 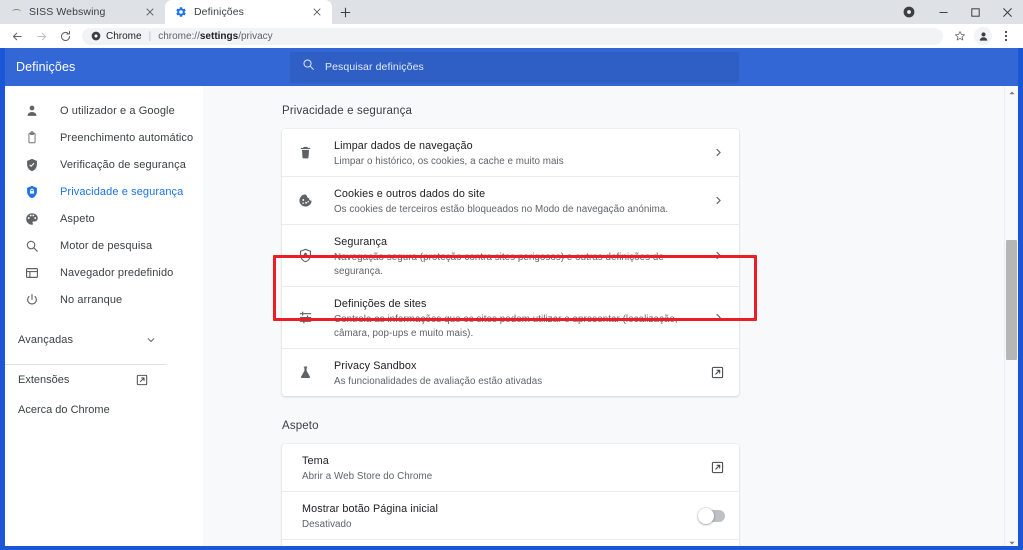 I want to click on row-text: Tema Abrir a Web Store do Chrome, so click(x=501, y=467).